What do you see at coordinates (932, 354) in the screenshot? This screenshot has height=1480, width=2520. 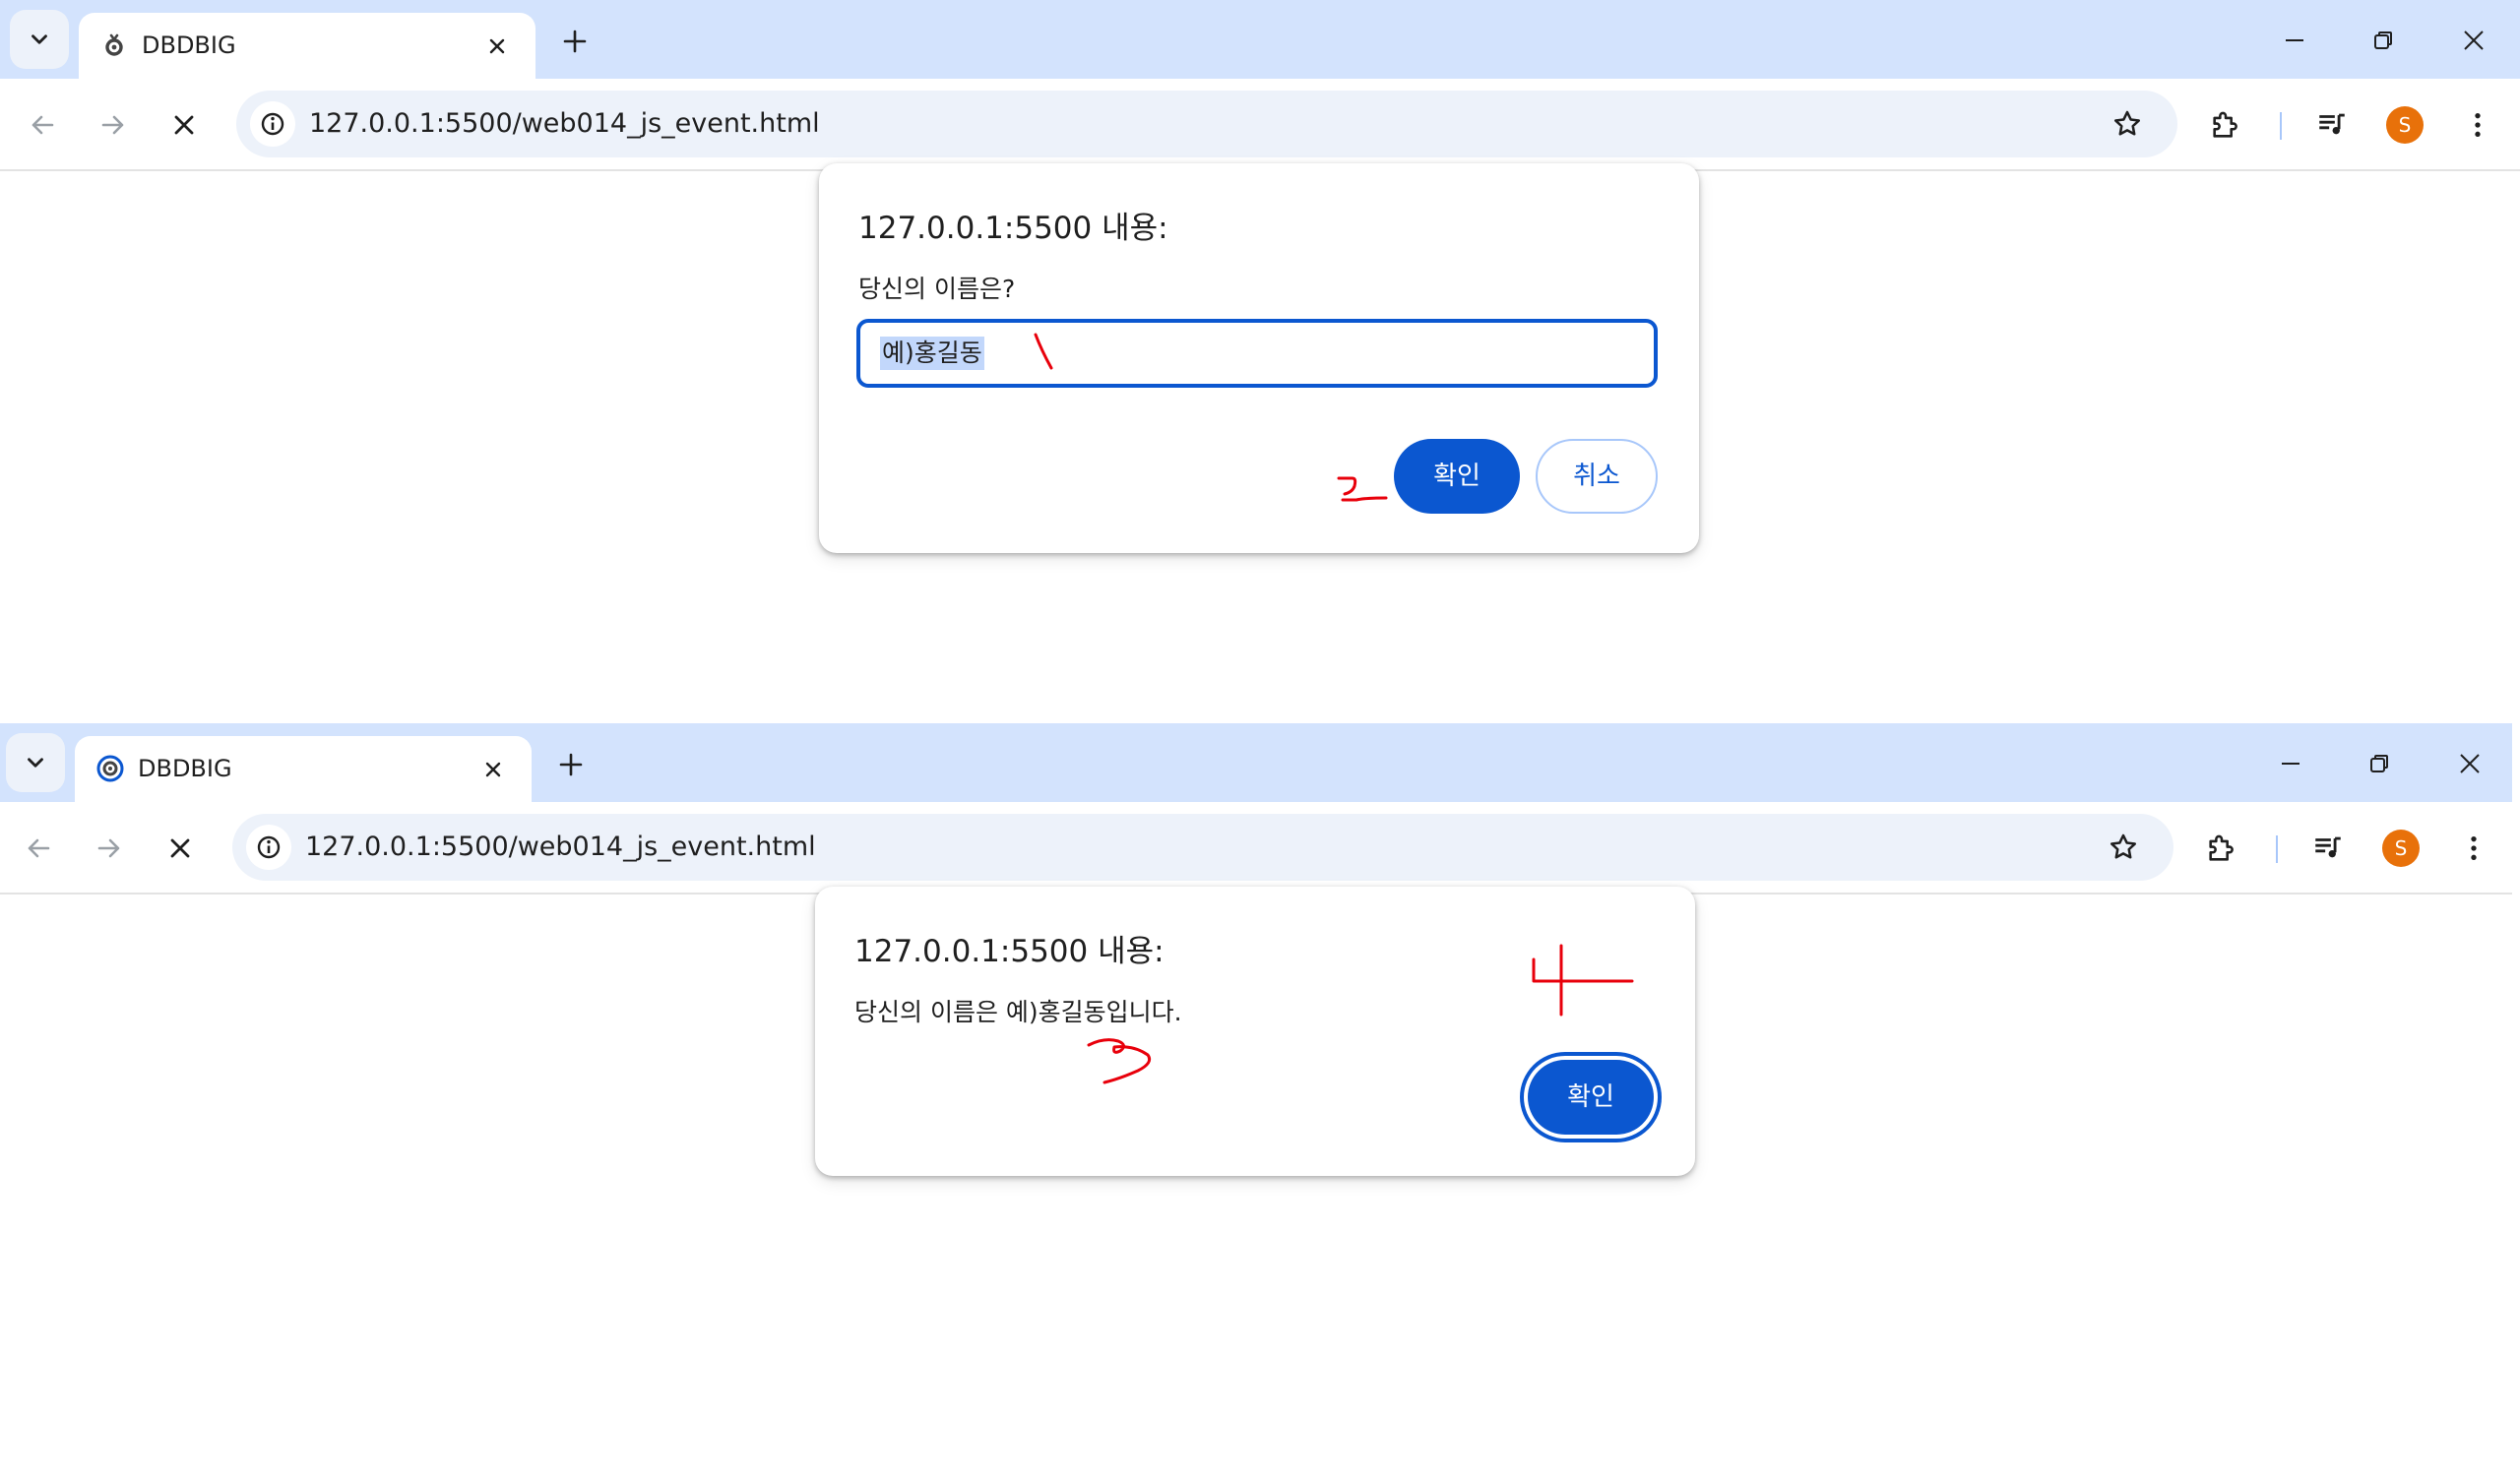 I see `prompt-input-value: 예)홍길동` at bounding box center [932, 354].